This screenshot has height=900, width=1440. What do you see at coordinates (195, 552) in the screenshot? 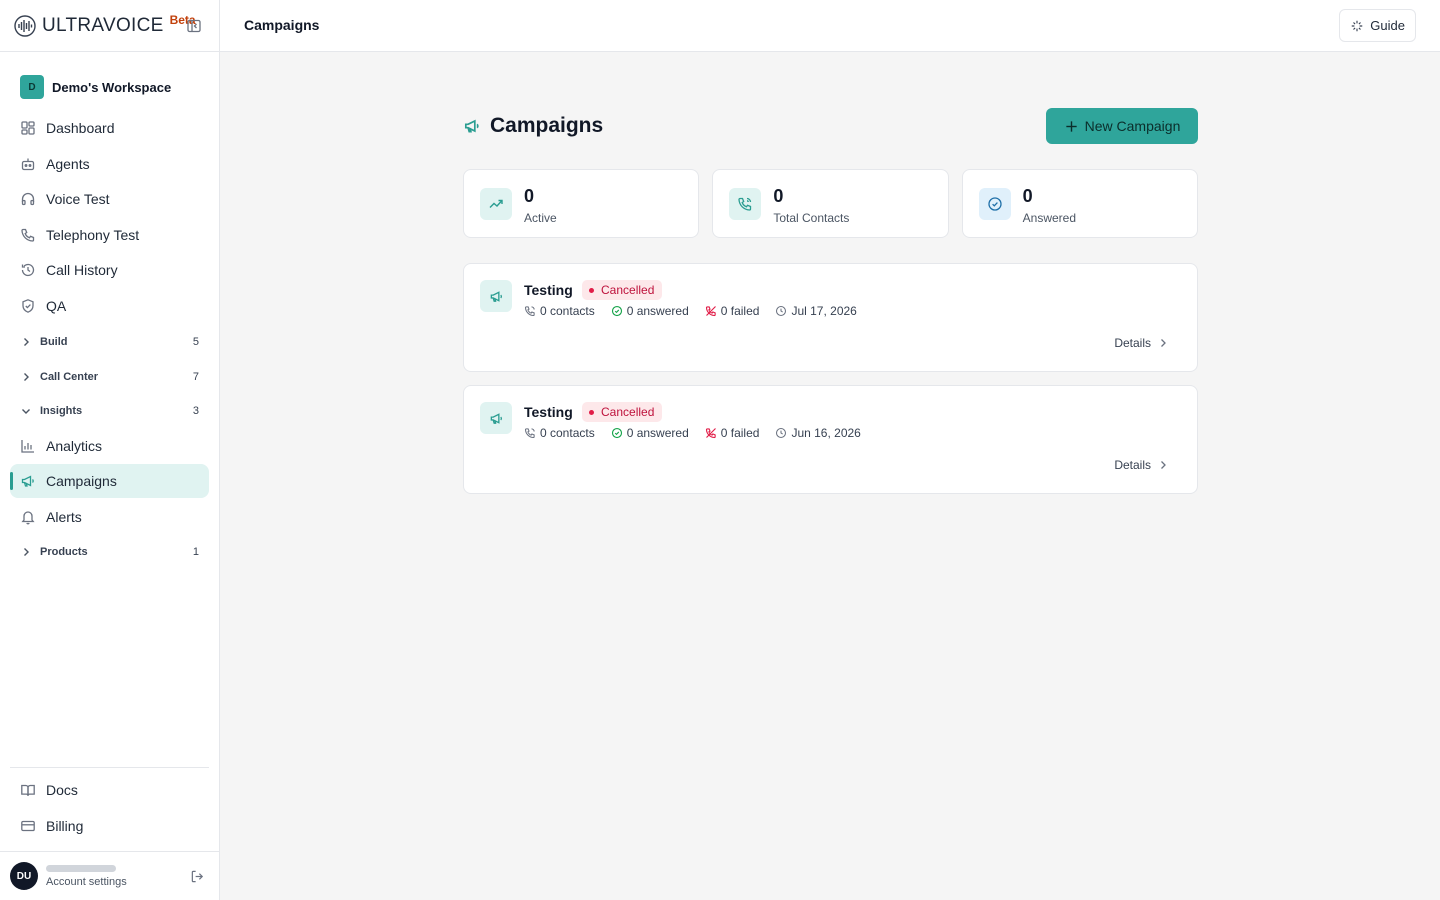
I see `nav-group-products-count: 1` at bounding box center [195, 552].